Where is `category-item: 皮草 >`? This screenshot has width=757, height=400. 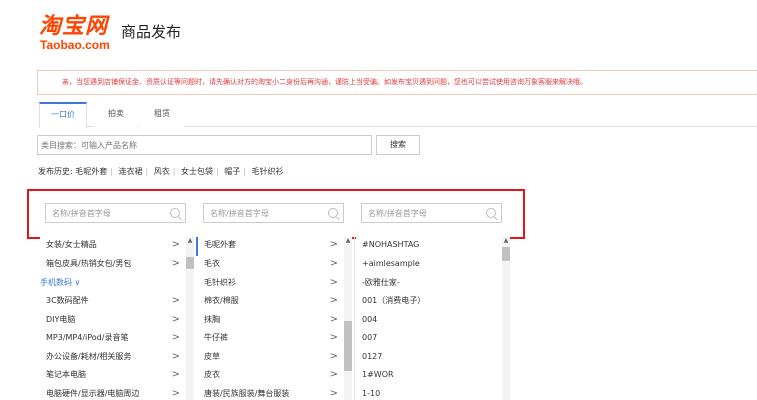 category-item: 皮草 > is located at coordinates (271, 358).